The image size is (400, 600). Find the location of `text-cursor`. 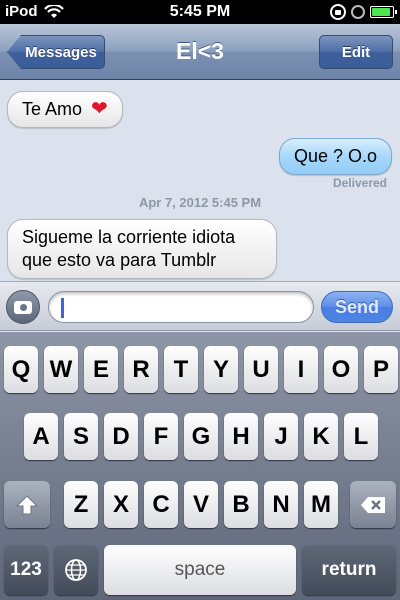

text-cursor is located at coordinates (62, 308).